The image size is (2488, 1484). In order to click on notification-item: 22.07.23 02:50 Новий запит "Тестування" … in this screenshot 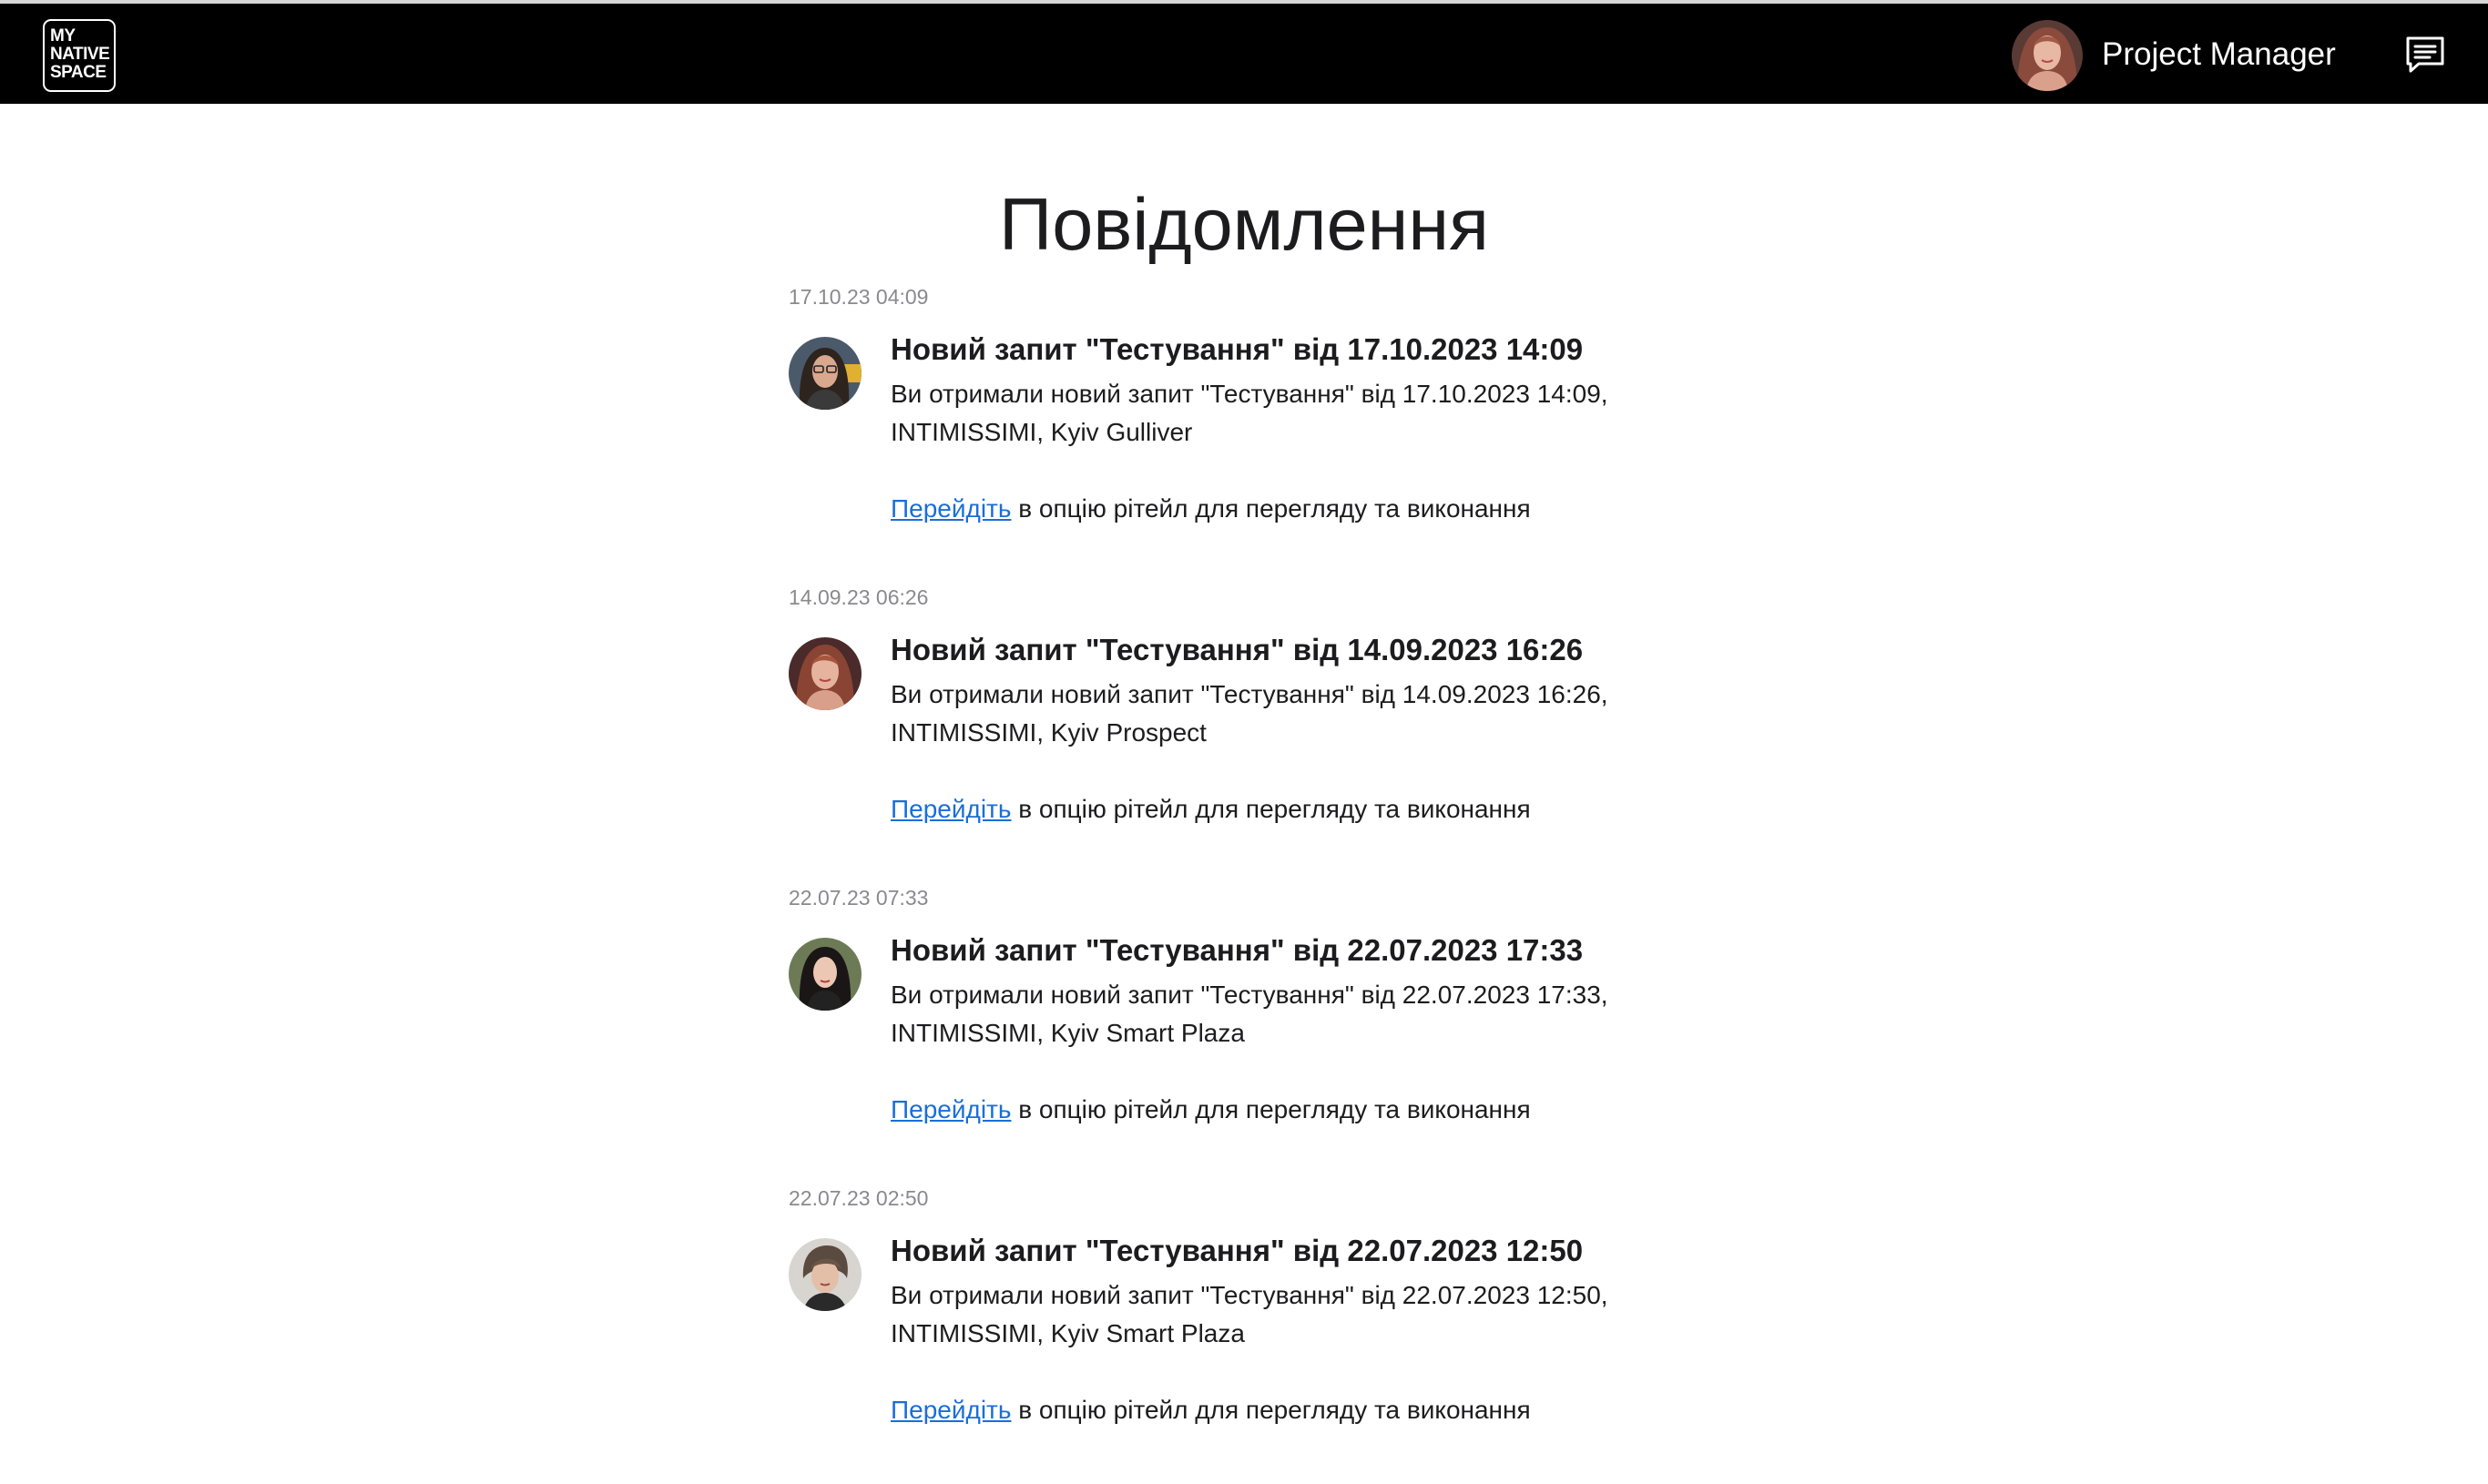, I will do `click(1244, 1334)`.